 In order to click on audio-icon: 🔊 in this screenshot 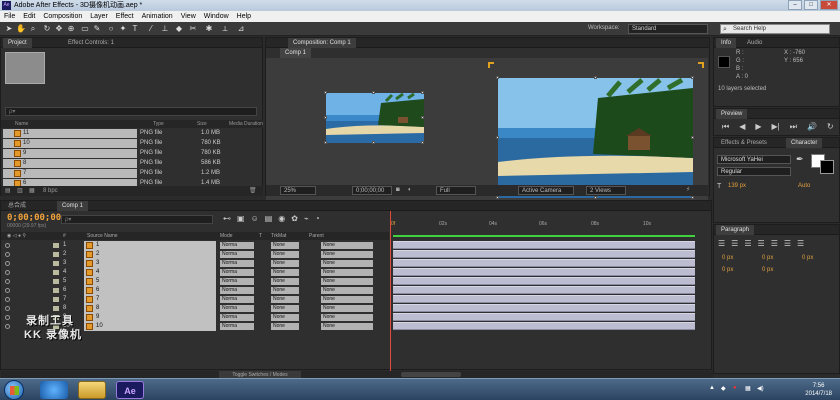, I will do `click(812, 127)`.